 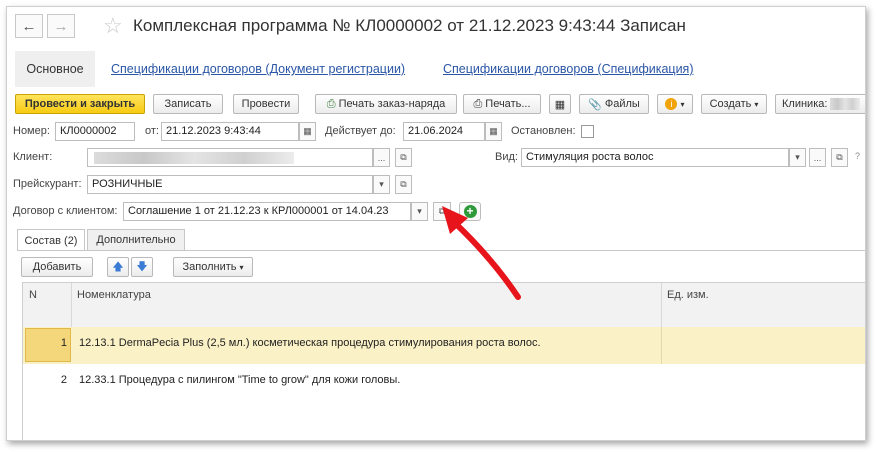 I want to click on stopped-label: Остановлен:, so click(x=543, y=131).